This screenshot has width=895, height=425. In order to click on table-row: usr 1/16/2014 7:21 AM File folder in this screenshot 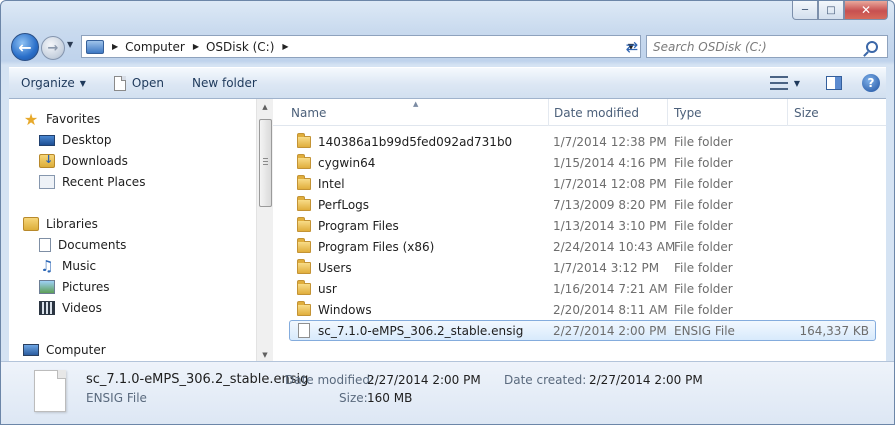, I will do `click(582, 288)`.